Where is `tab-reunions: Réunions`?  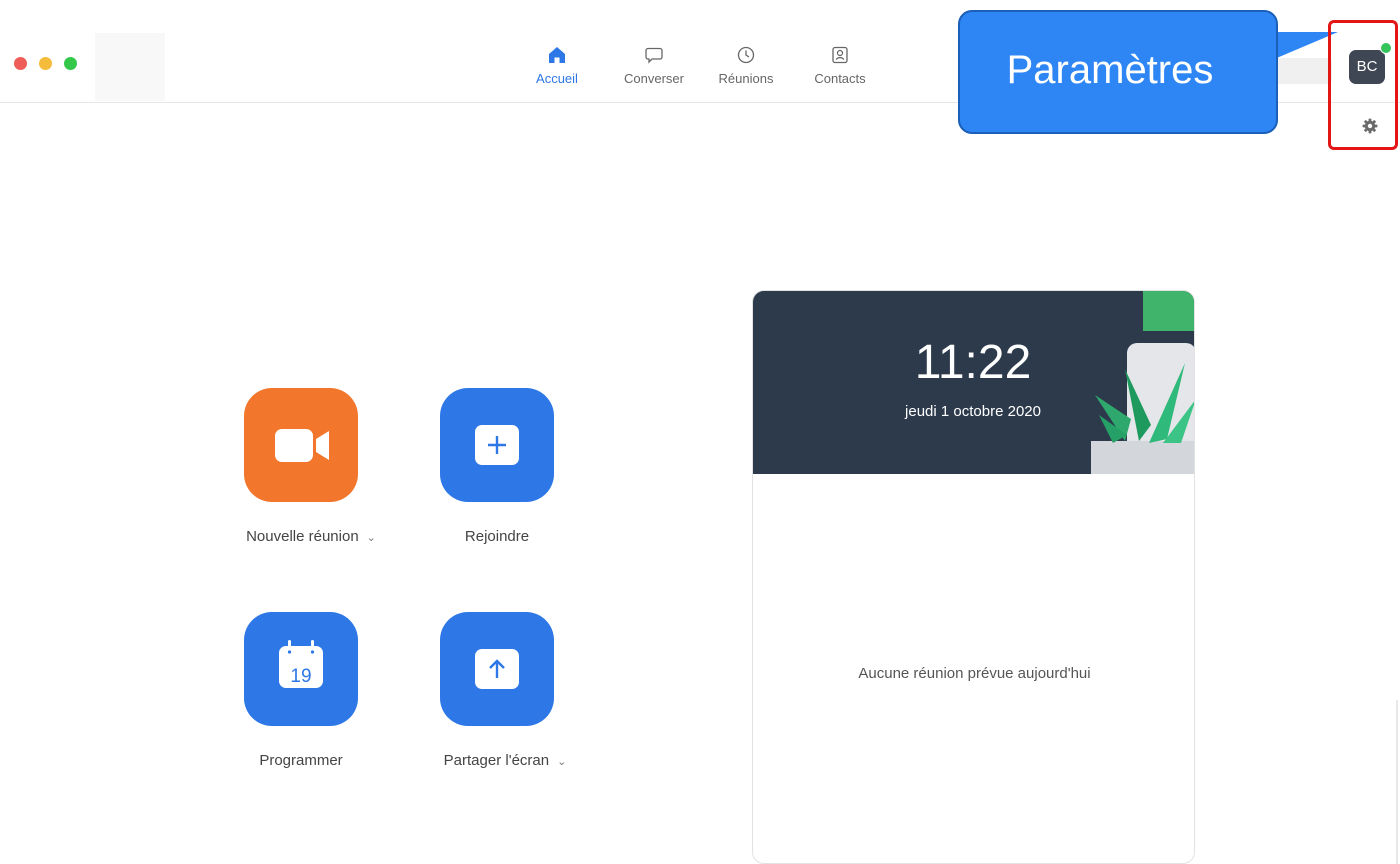
tab-reunions: Réunions is located at coordinates (746, 69).